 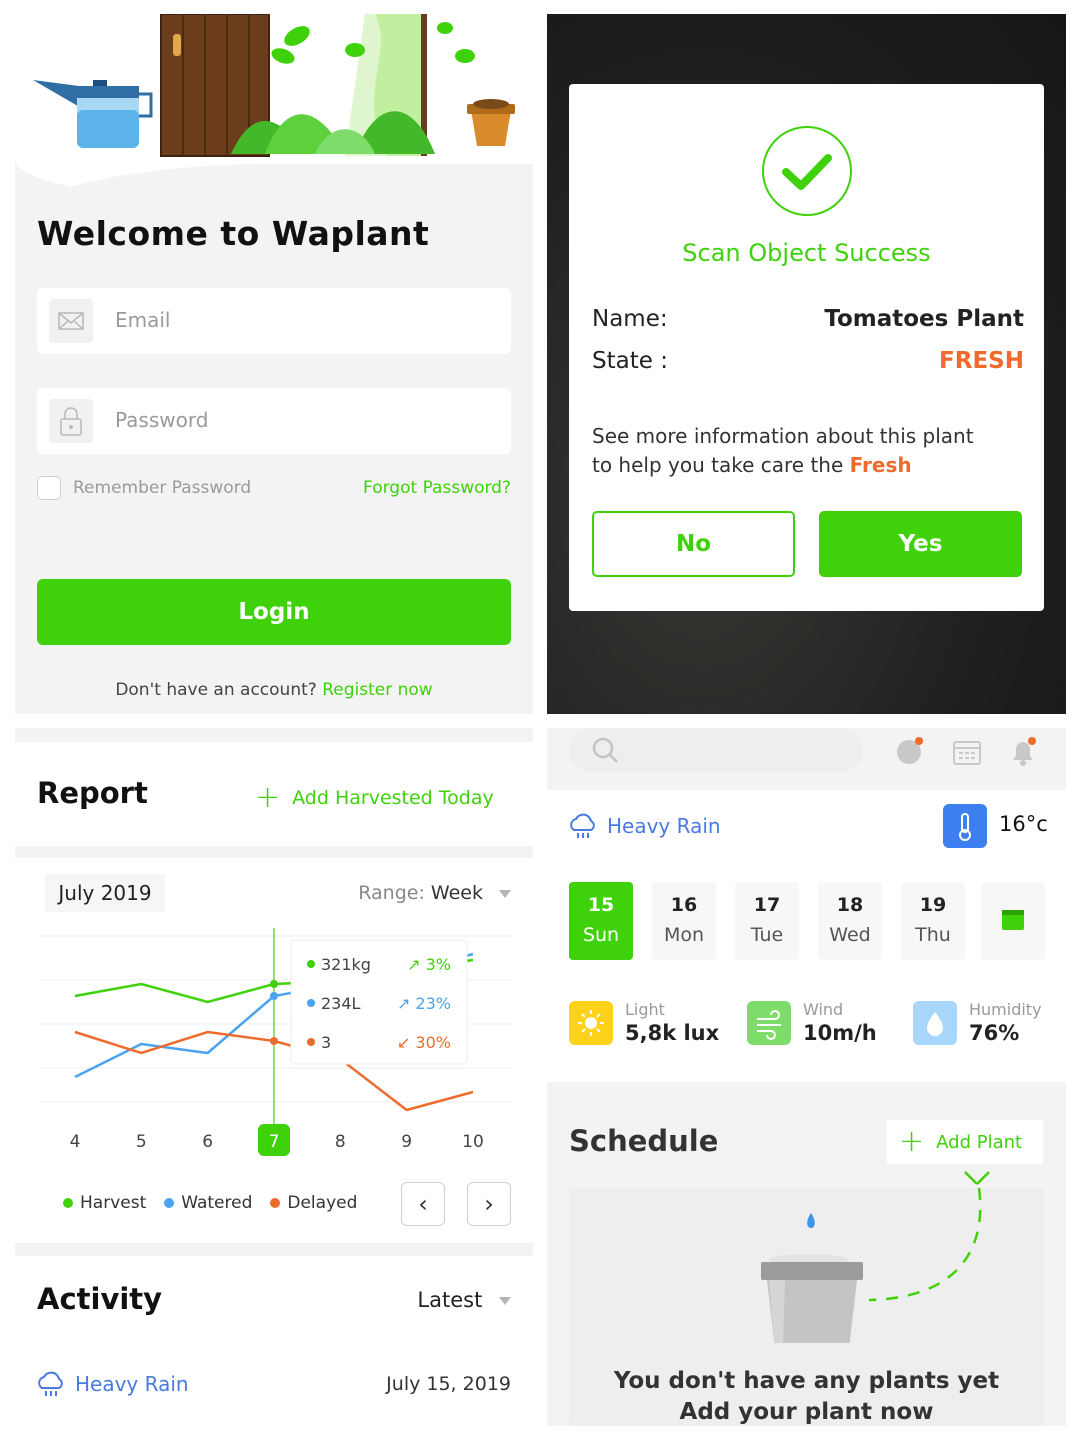 What do you see at coordinates (274, 421) in the screenshot?
I see `password-field: Password` at bounding box center [274, 421].